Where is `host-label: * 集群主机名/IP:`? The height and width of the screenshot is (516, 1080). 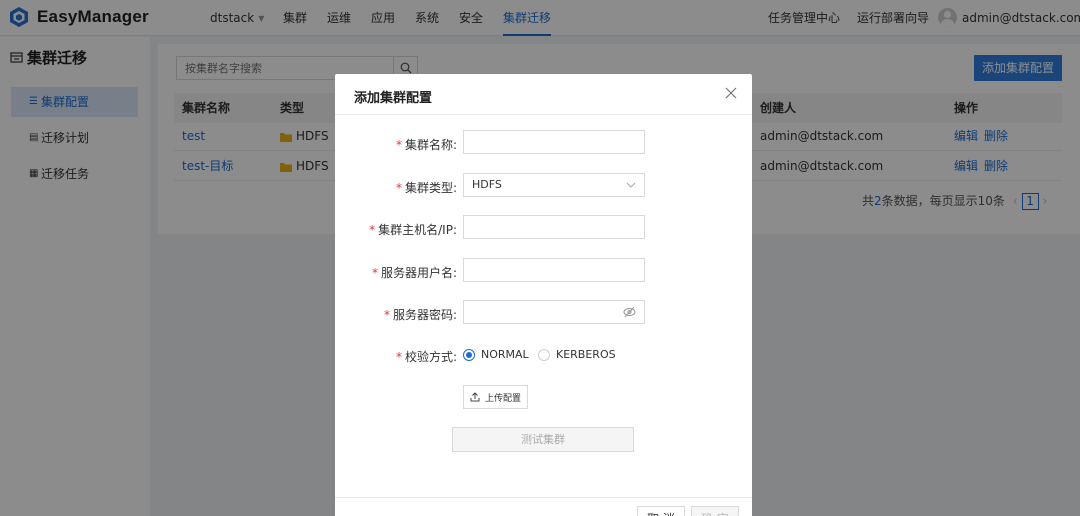 host-label: * 集群主机名/IP: is located at coordinates (413, 229).